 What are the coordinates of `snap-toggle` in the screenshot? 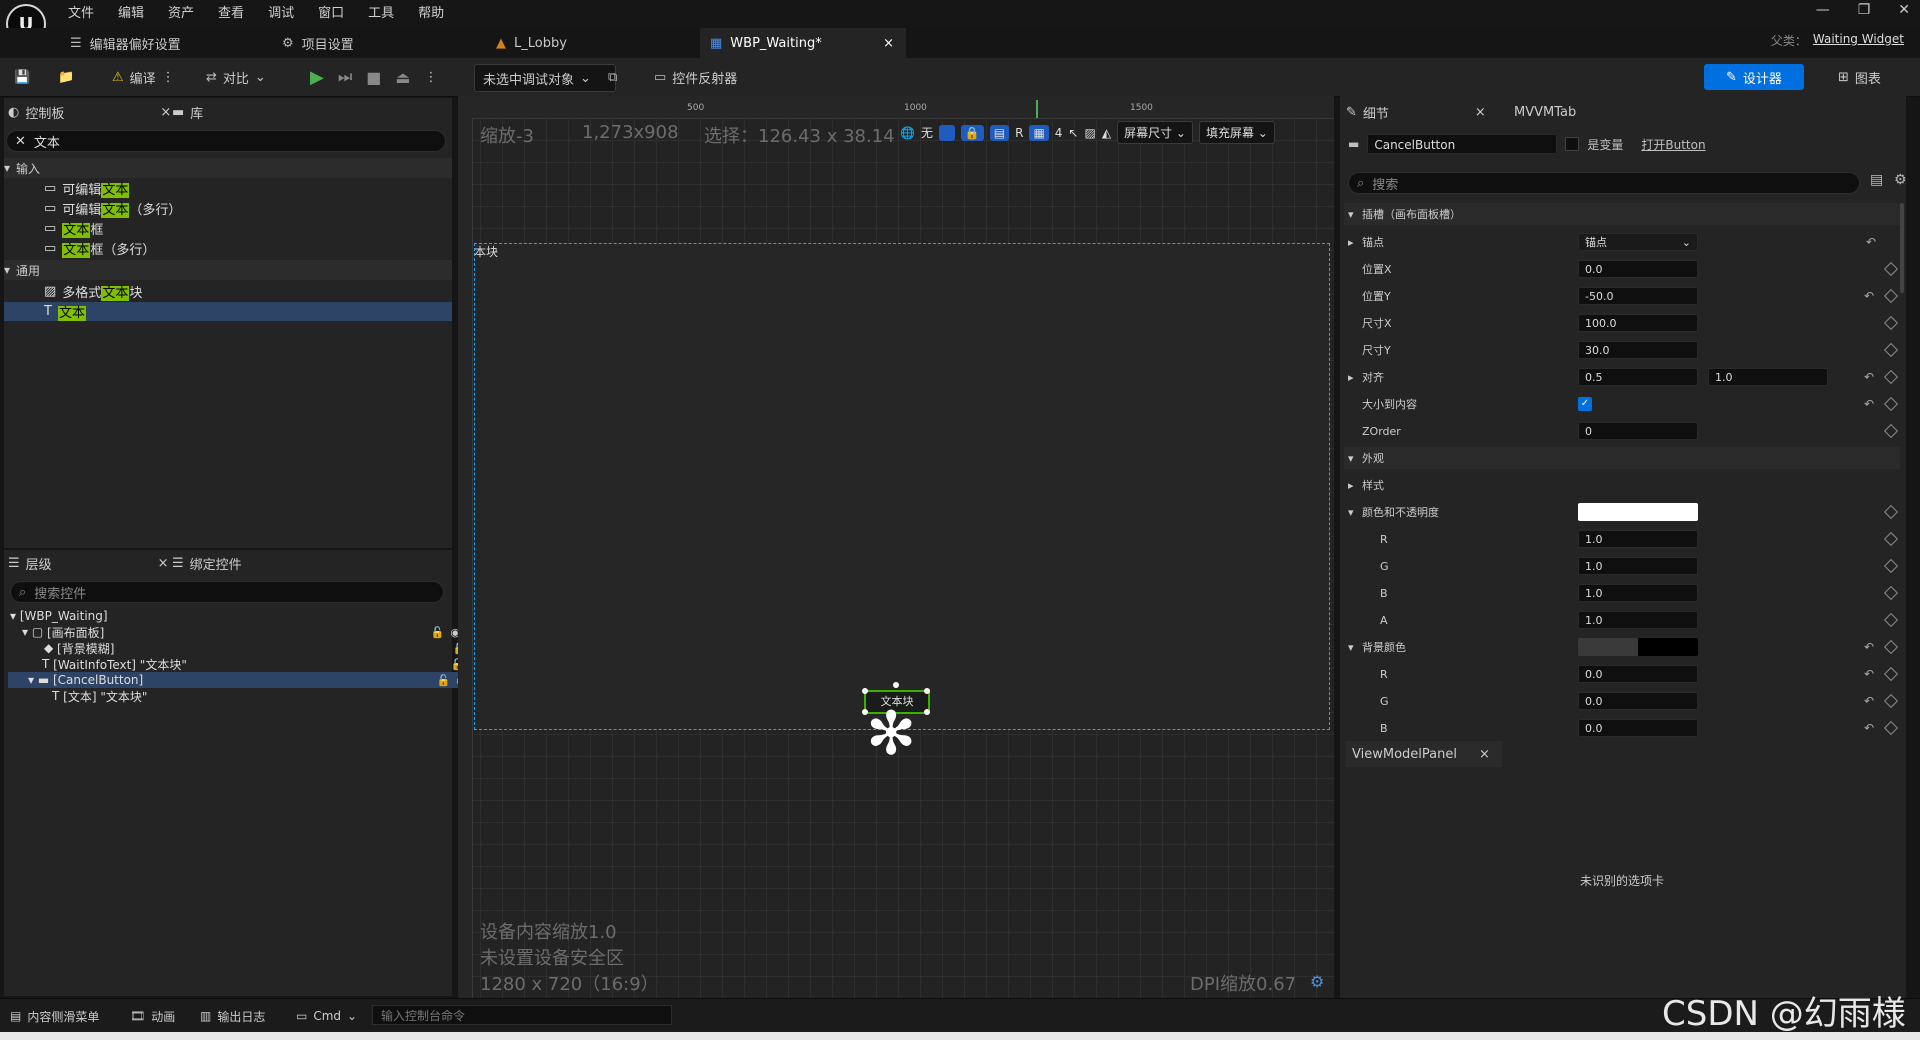 It's located at (946, 132).